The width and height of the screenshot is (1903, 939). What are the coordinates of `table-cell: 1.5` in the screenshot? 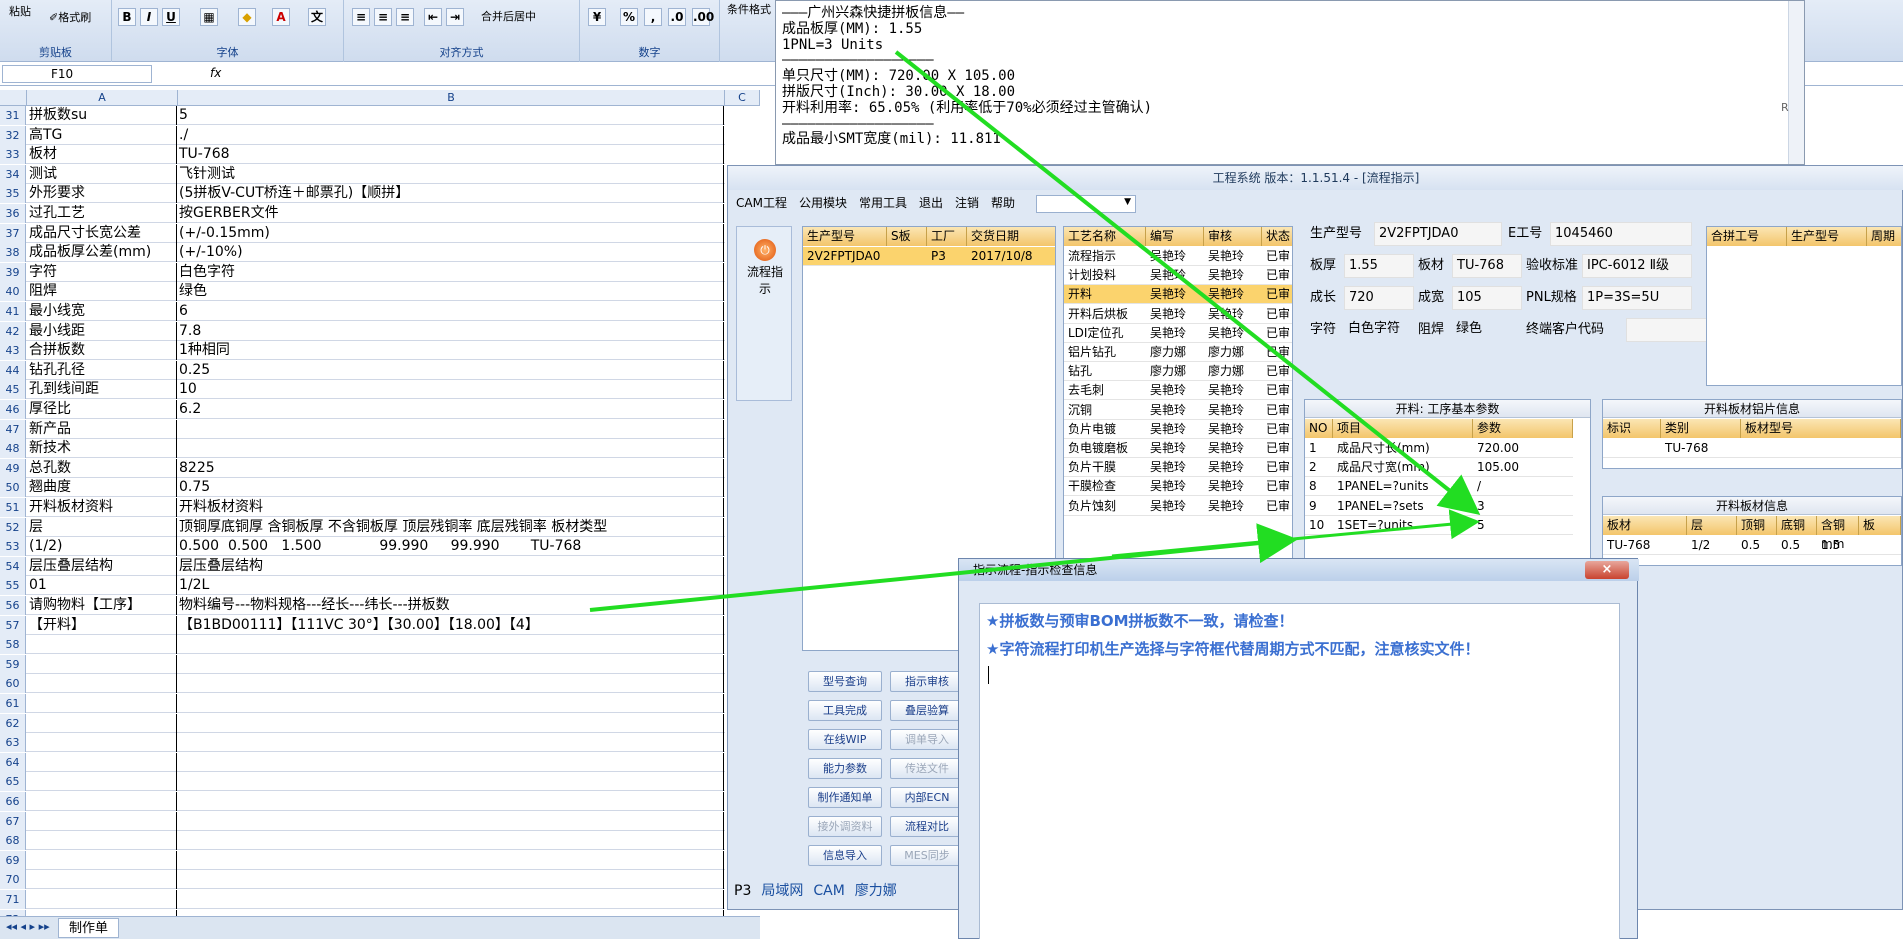 It's located at (1838, 545).